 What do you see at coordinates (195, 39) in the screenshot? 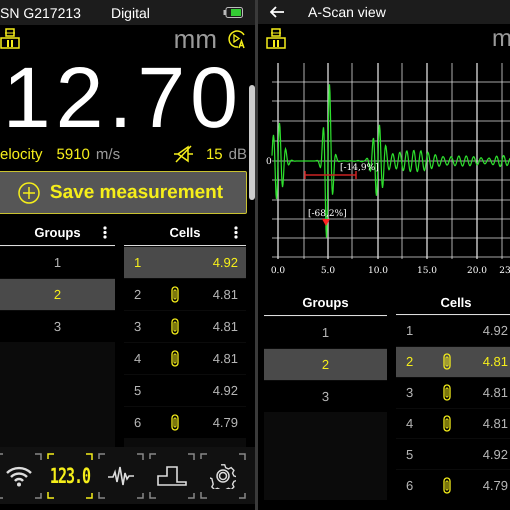
I see `unit-label: mm` at bounding box center [195, 39].